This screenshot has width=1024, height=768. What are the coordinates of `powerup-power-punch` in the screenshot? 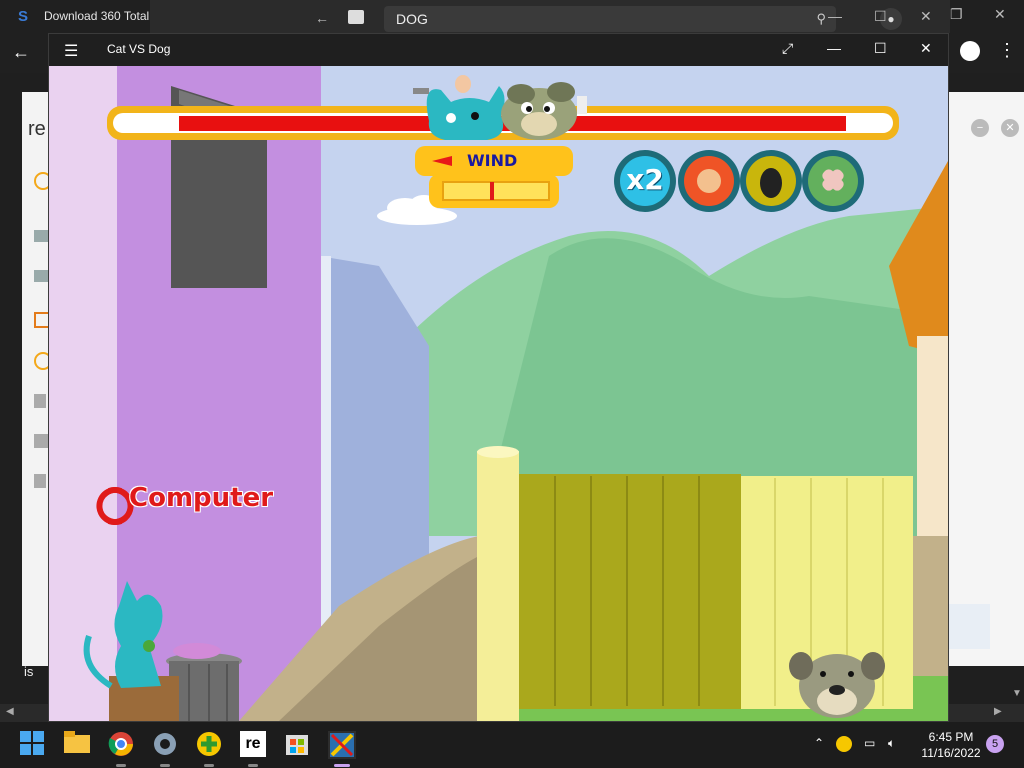 It's located at (709, 181).